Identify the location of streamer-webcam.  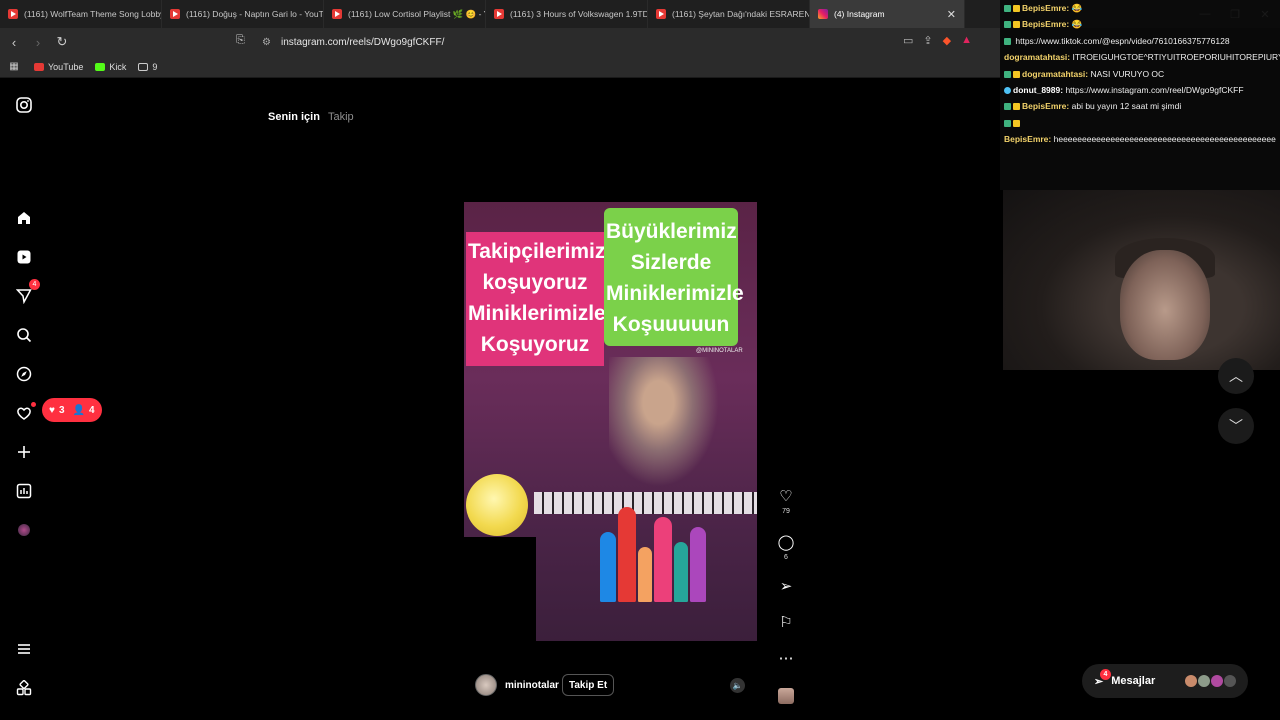
(1141, 280).